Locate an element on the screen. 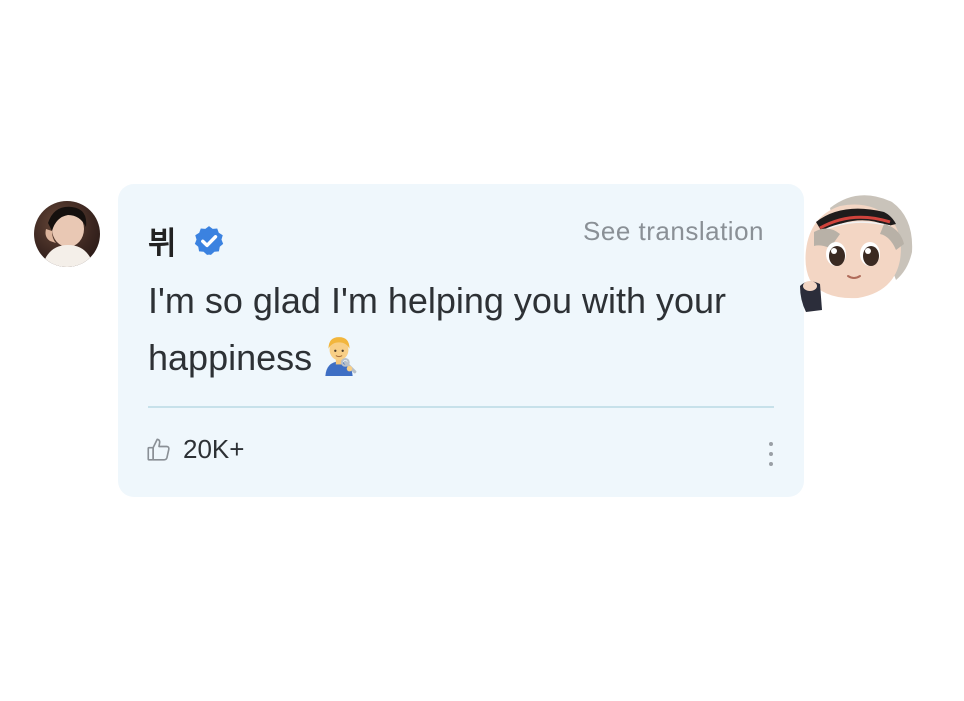  author-avatar is located at coordinates (67, 234).